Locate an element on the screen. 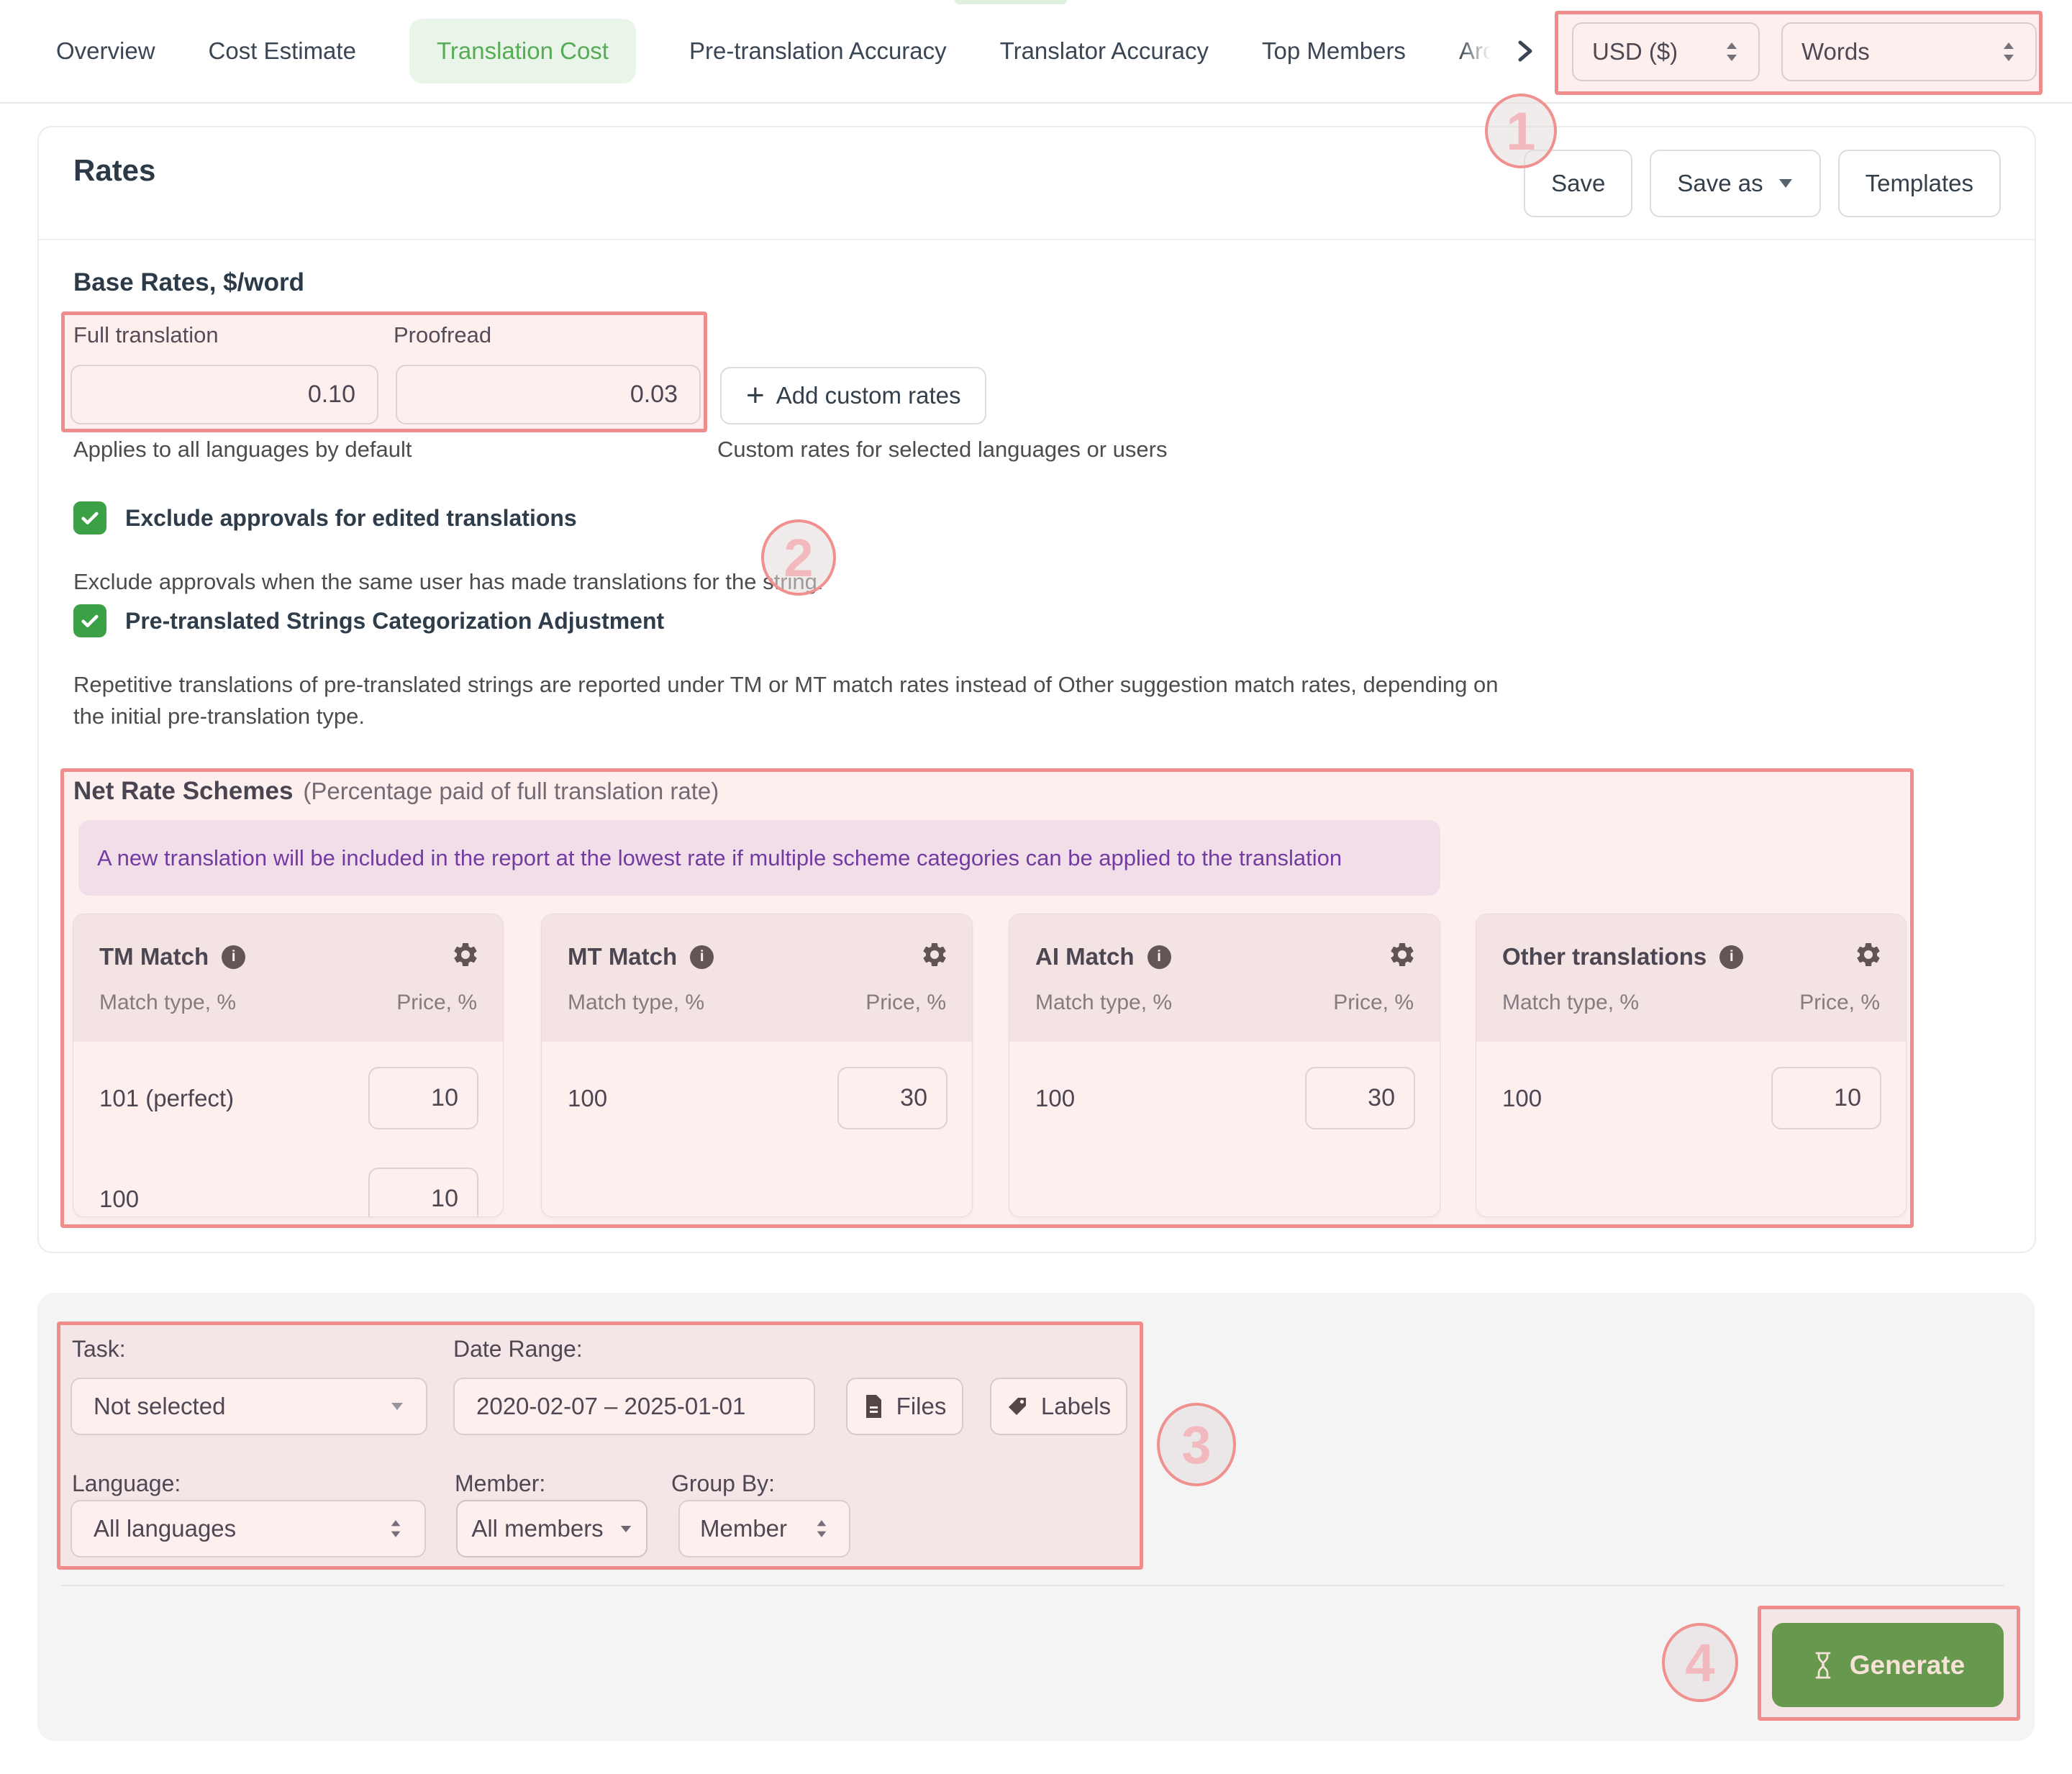 The height and width of the screenshot is (1774, 2072). member-label: Member: is located at coordinates (501, 1483).